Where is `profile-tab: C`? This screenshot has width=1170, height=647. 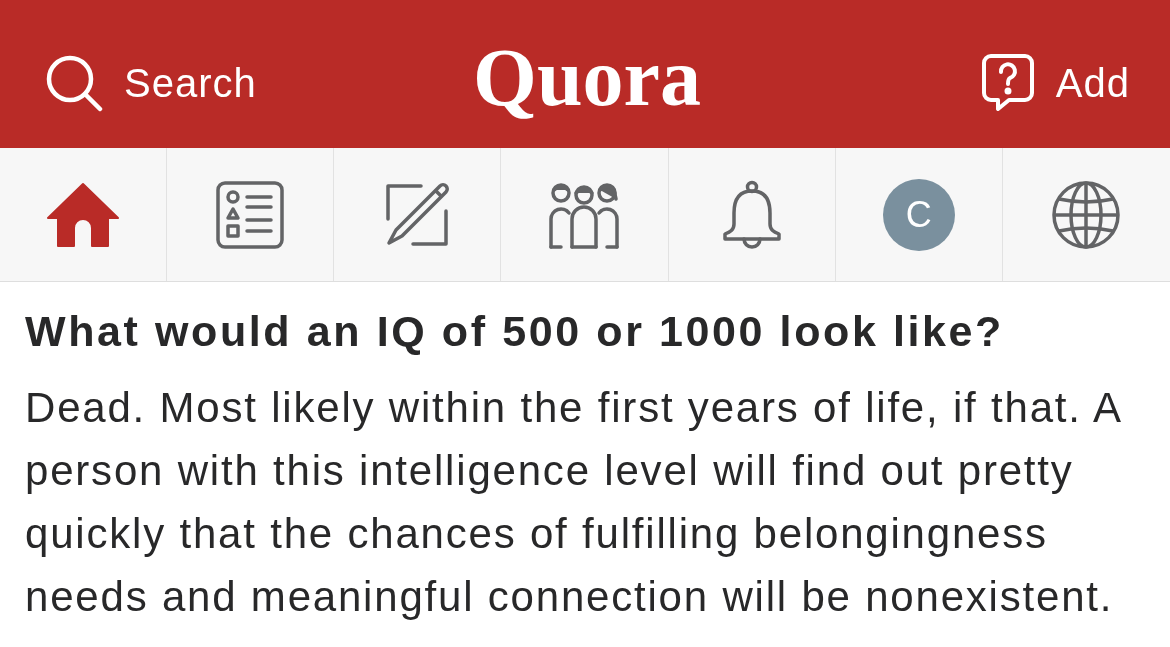 profile-tab: C is located at coordinates (919, 214).